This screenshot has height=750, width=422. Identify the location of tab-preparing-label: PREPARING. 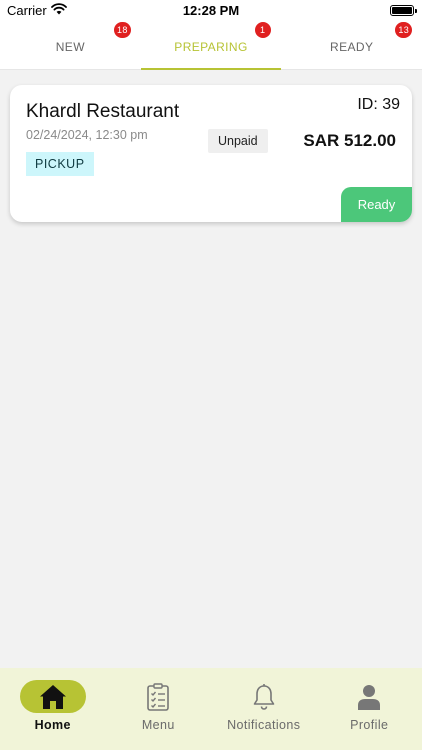
(211, 47).